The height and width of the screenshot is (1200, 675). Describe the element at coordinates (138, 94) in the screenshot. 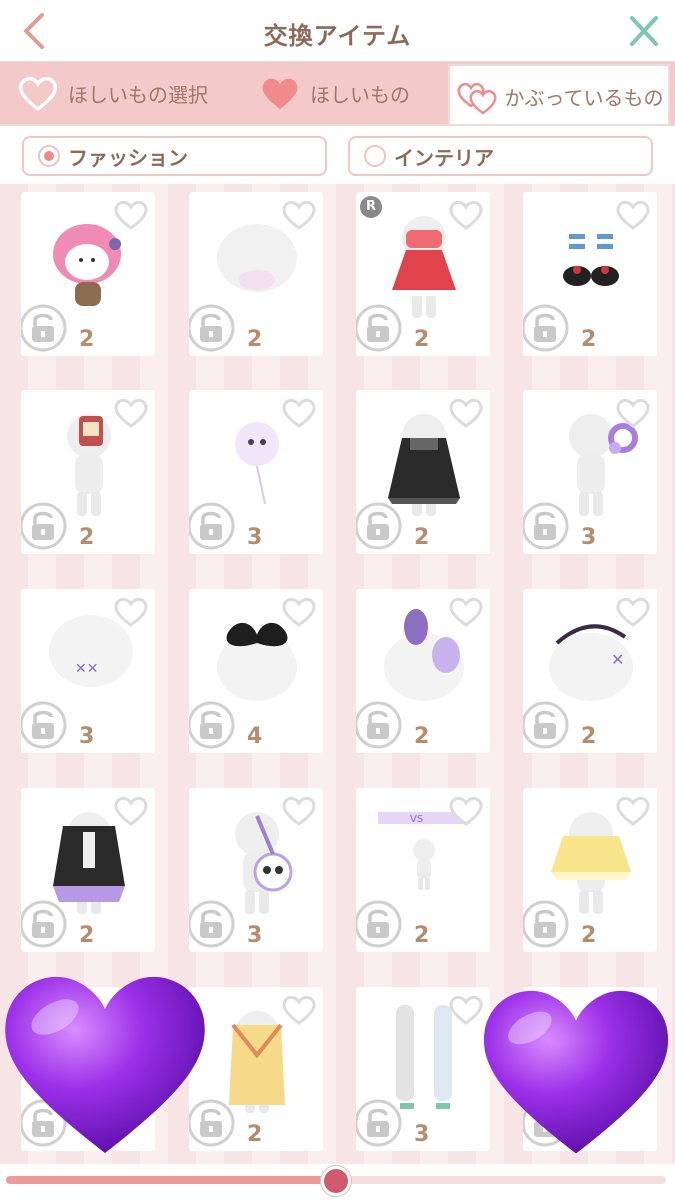

I see `tab-label: ほしいもの選択` at that location.